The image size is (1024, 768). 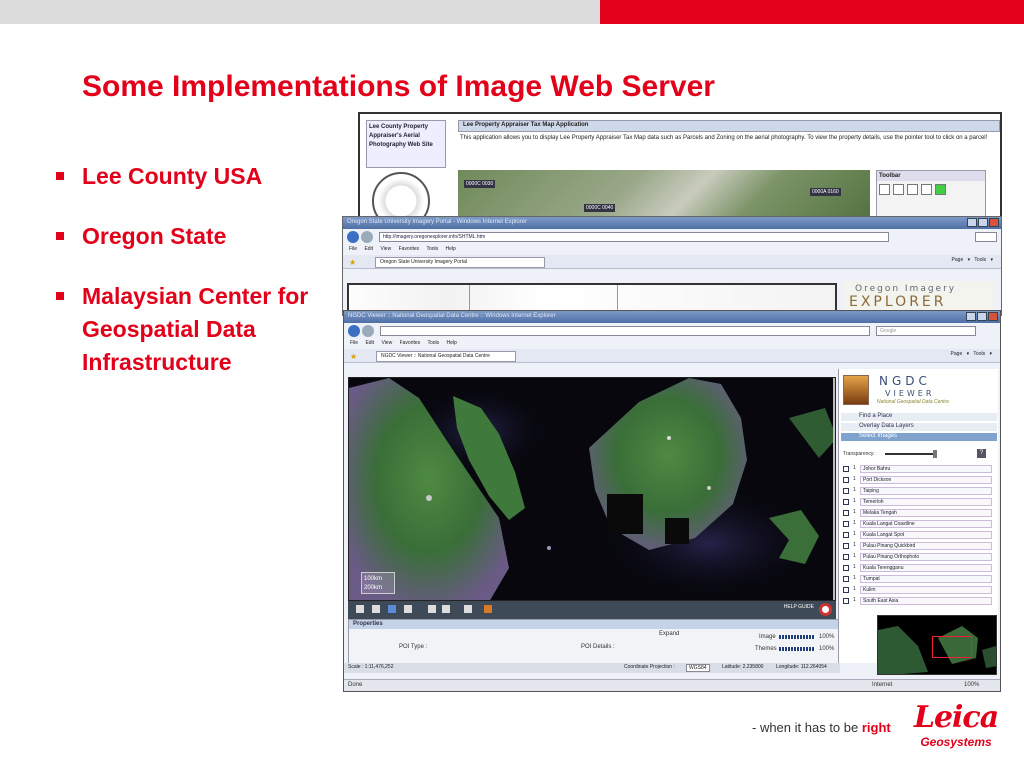 What do you see at coordinates (392, 609) in the screenshot?
I see `pan-icon` at bounding box center [392, 609].